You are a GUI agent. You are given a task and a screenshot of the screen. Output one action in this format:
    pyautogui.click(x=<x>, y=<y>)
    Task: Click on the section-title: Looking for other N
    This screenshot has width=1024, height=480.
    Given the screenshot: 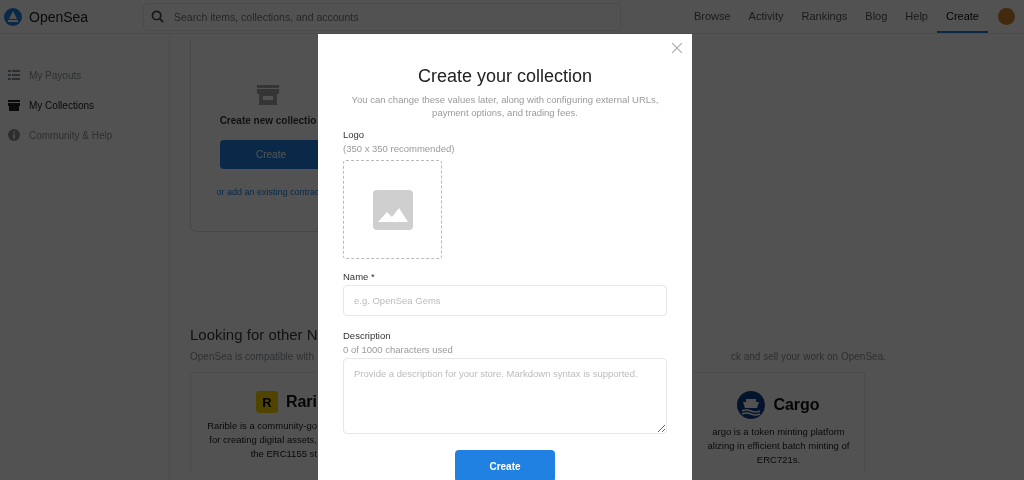 What is the action you would take?
    pyautogui.click(x=254, y=334)
    